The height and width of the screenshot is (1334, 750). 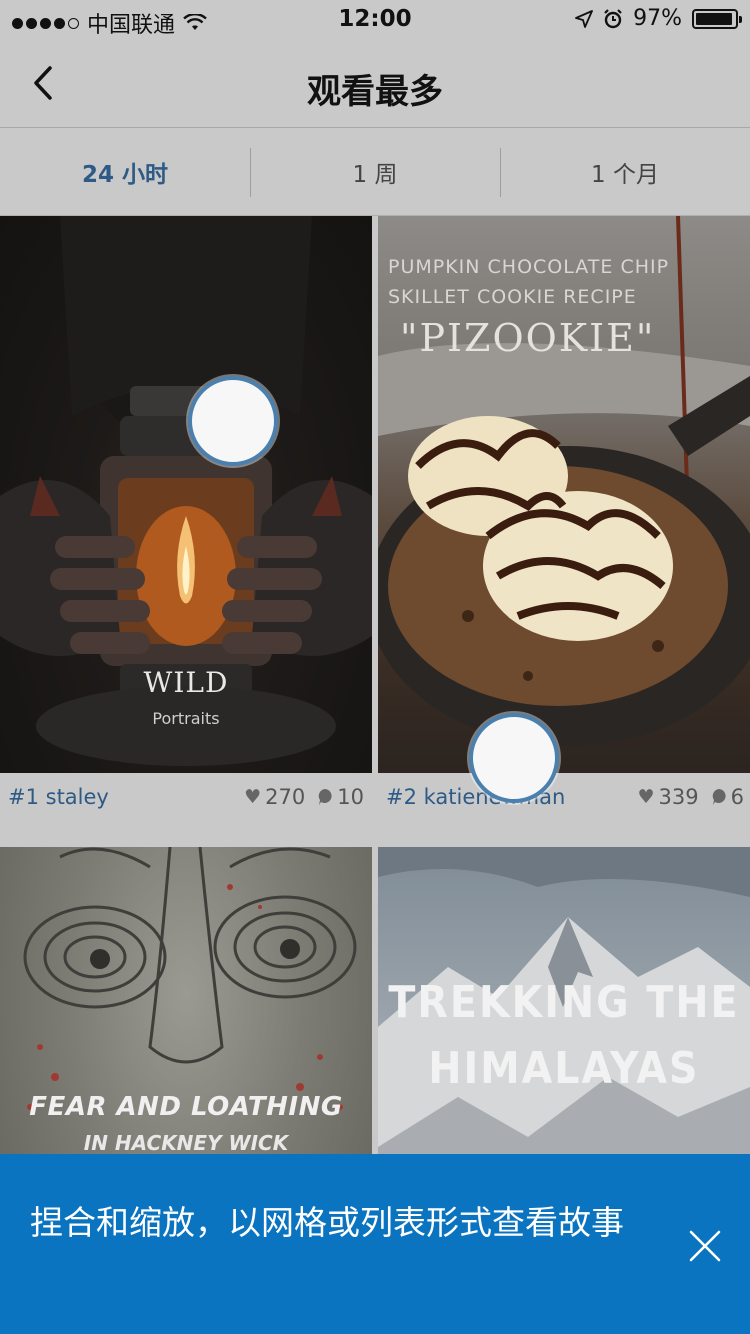 What do you see at coordinates (285, 797) in the screenshot?
I see `like-count: 270` at bounding box center [285, 797].